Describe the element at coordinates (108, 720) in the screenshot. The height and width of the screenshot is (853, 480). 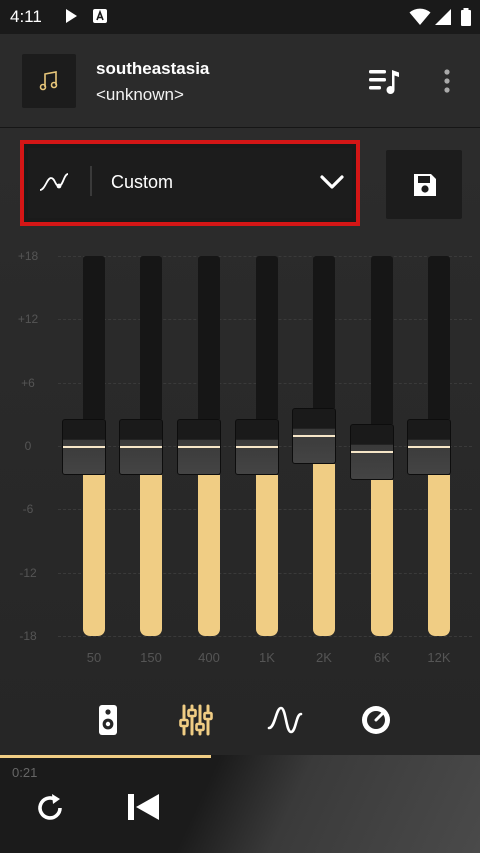
I see `speaker-icon` at that location.